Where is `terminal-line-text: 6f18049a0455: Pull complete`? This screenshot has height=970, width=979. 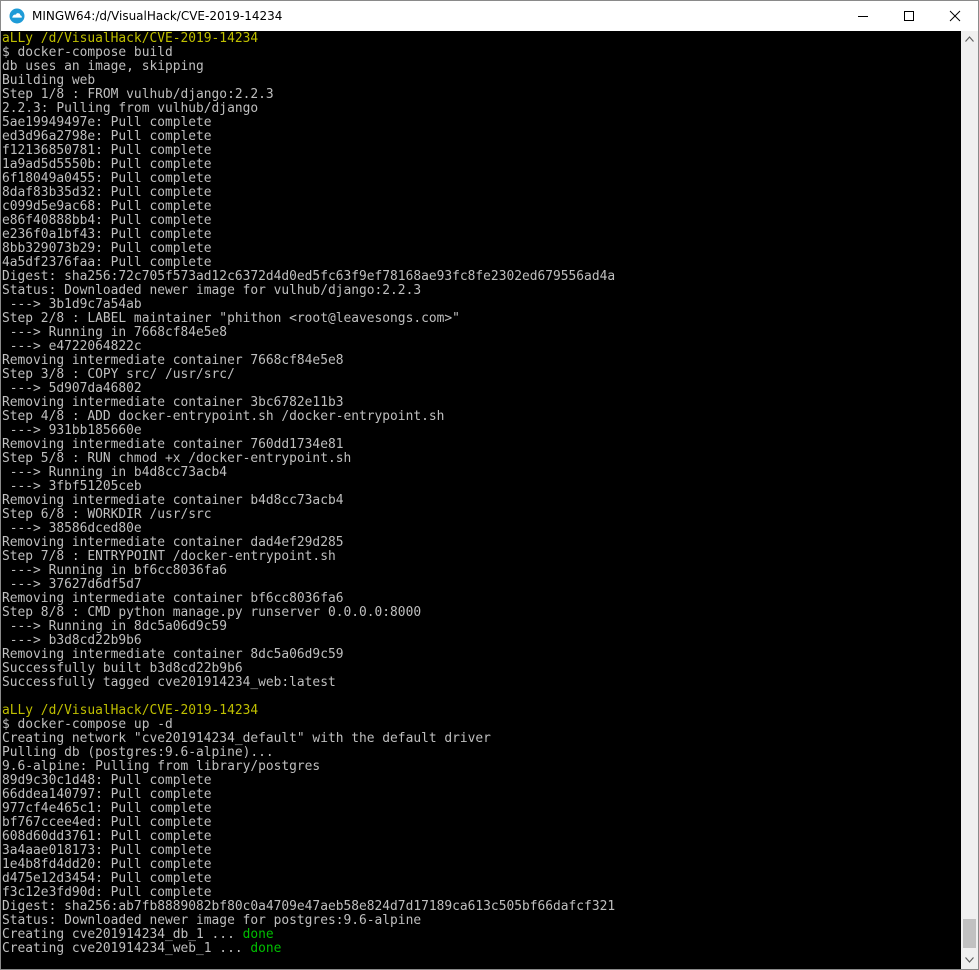 terminal-line-text: 6f18049a0455: Pull complete is located at coordinates (107, 178).